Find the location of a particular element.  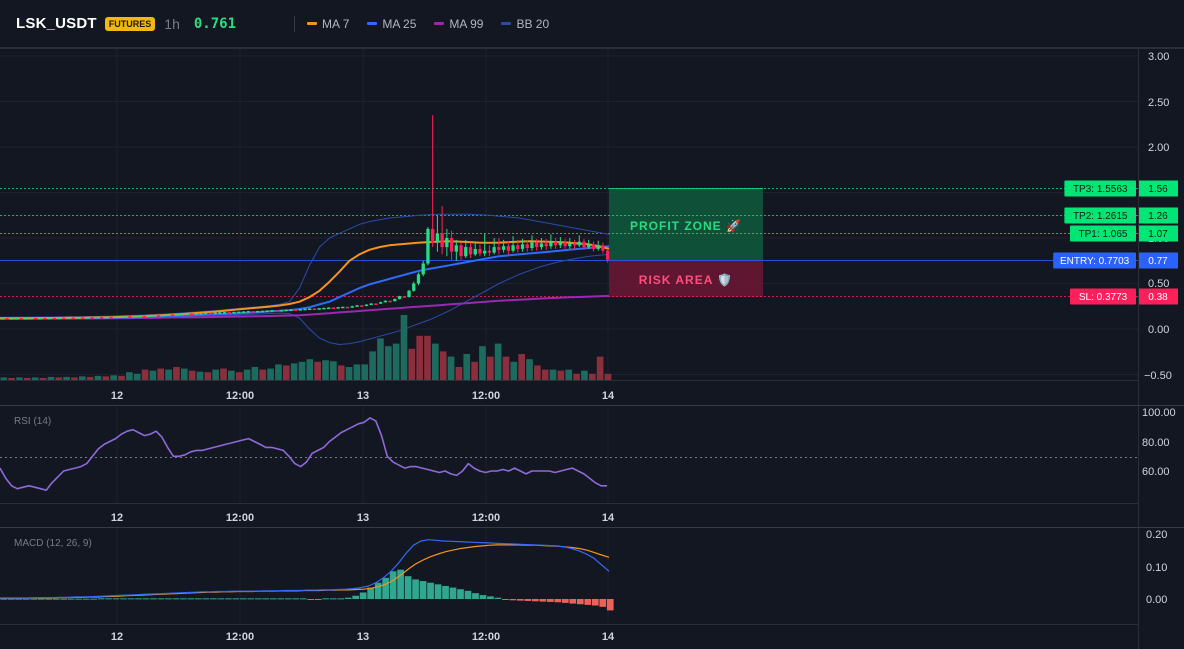

time-axis-rsi: 12 12:00 13 12:00 14 is located at coordinates (363, 518).